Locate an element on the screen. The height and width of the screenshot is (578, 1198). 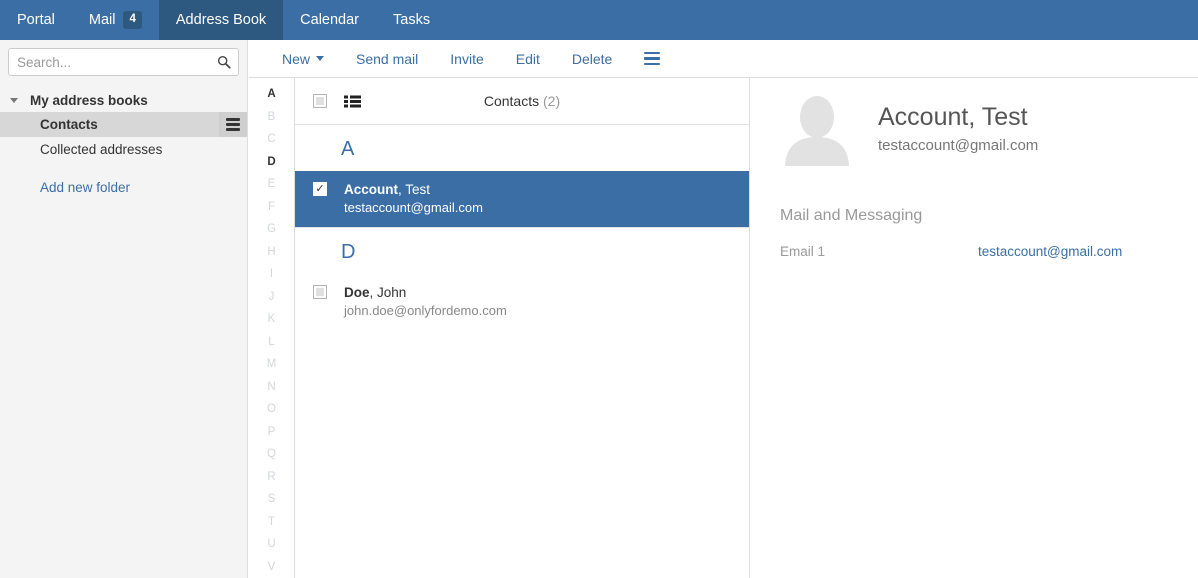
search-box is located at coordinates (123, 62).